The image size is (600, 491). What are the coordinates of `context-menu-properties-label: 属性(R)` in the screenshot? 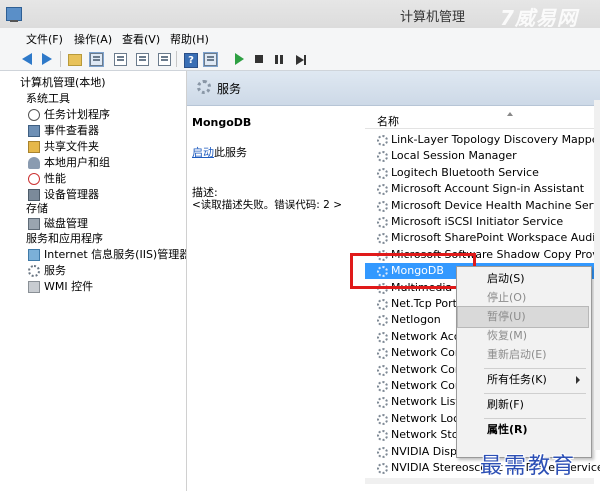 It's located at (507, 429).